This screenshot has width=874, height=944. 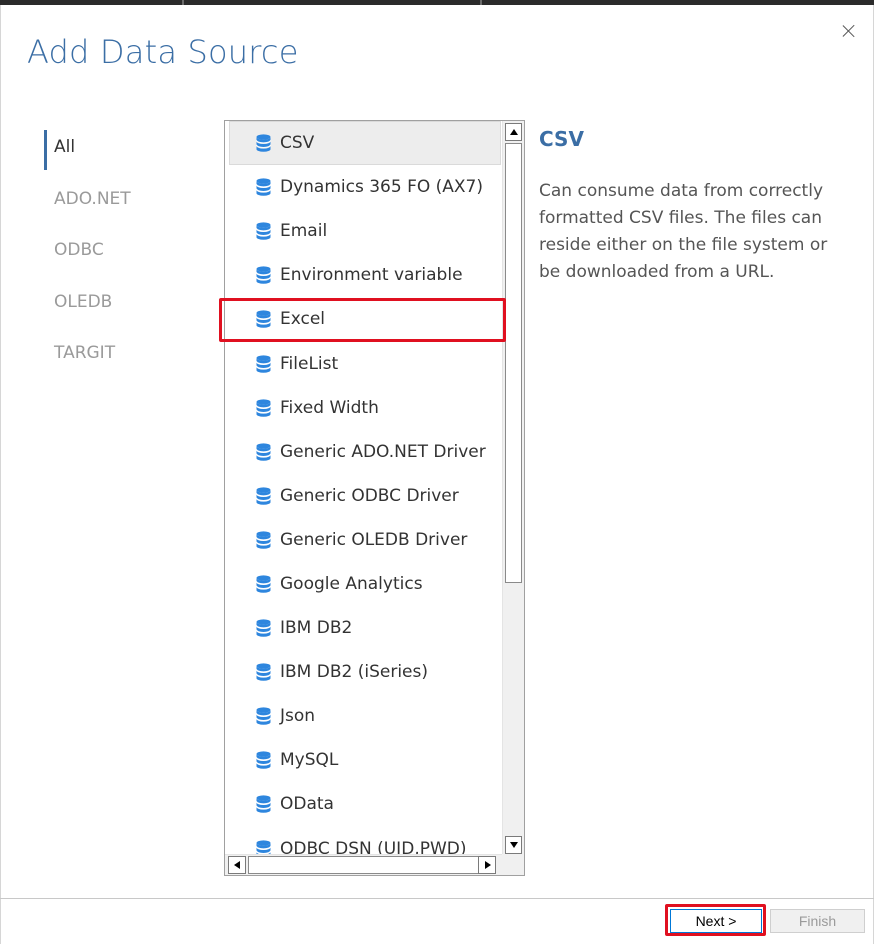 I want to click on data-source-item: Generic ODBC Driver, so click(x=363, y=496).